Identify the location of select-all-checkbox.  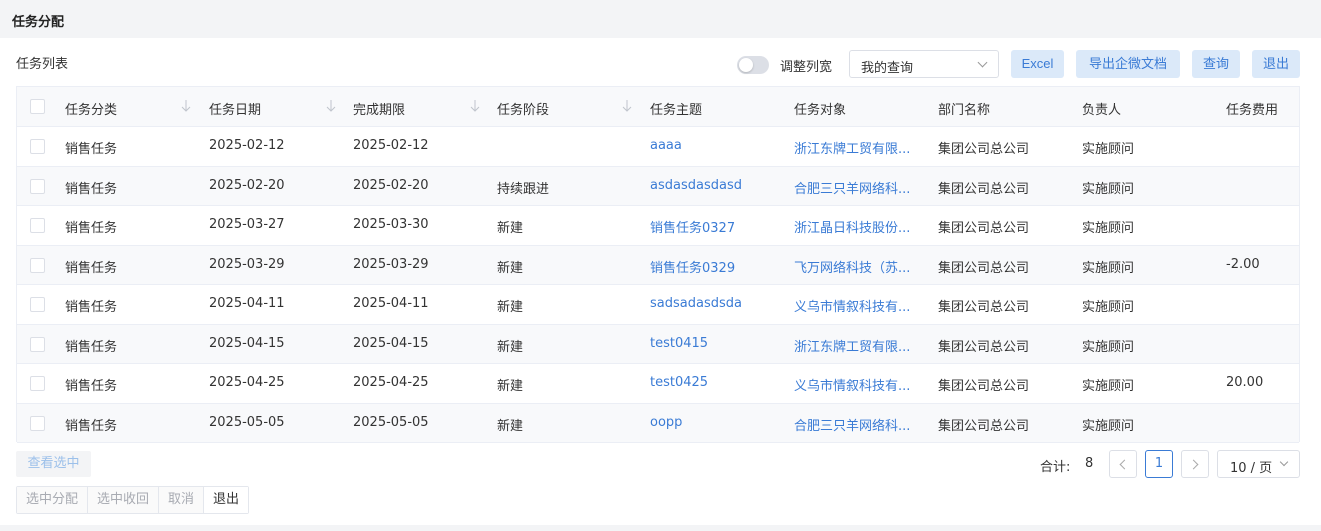
(37, 106).